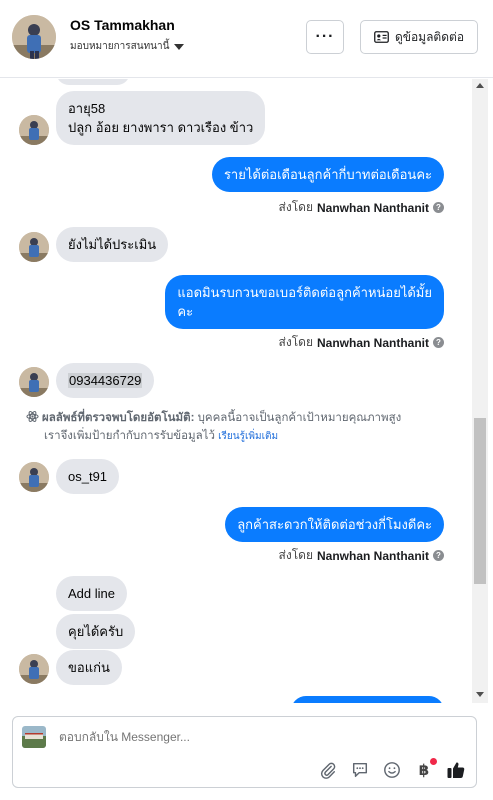 The width and height of the screenshot is (493, 800). I want to click on incoming-message: os_t91, so click(88, 476).